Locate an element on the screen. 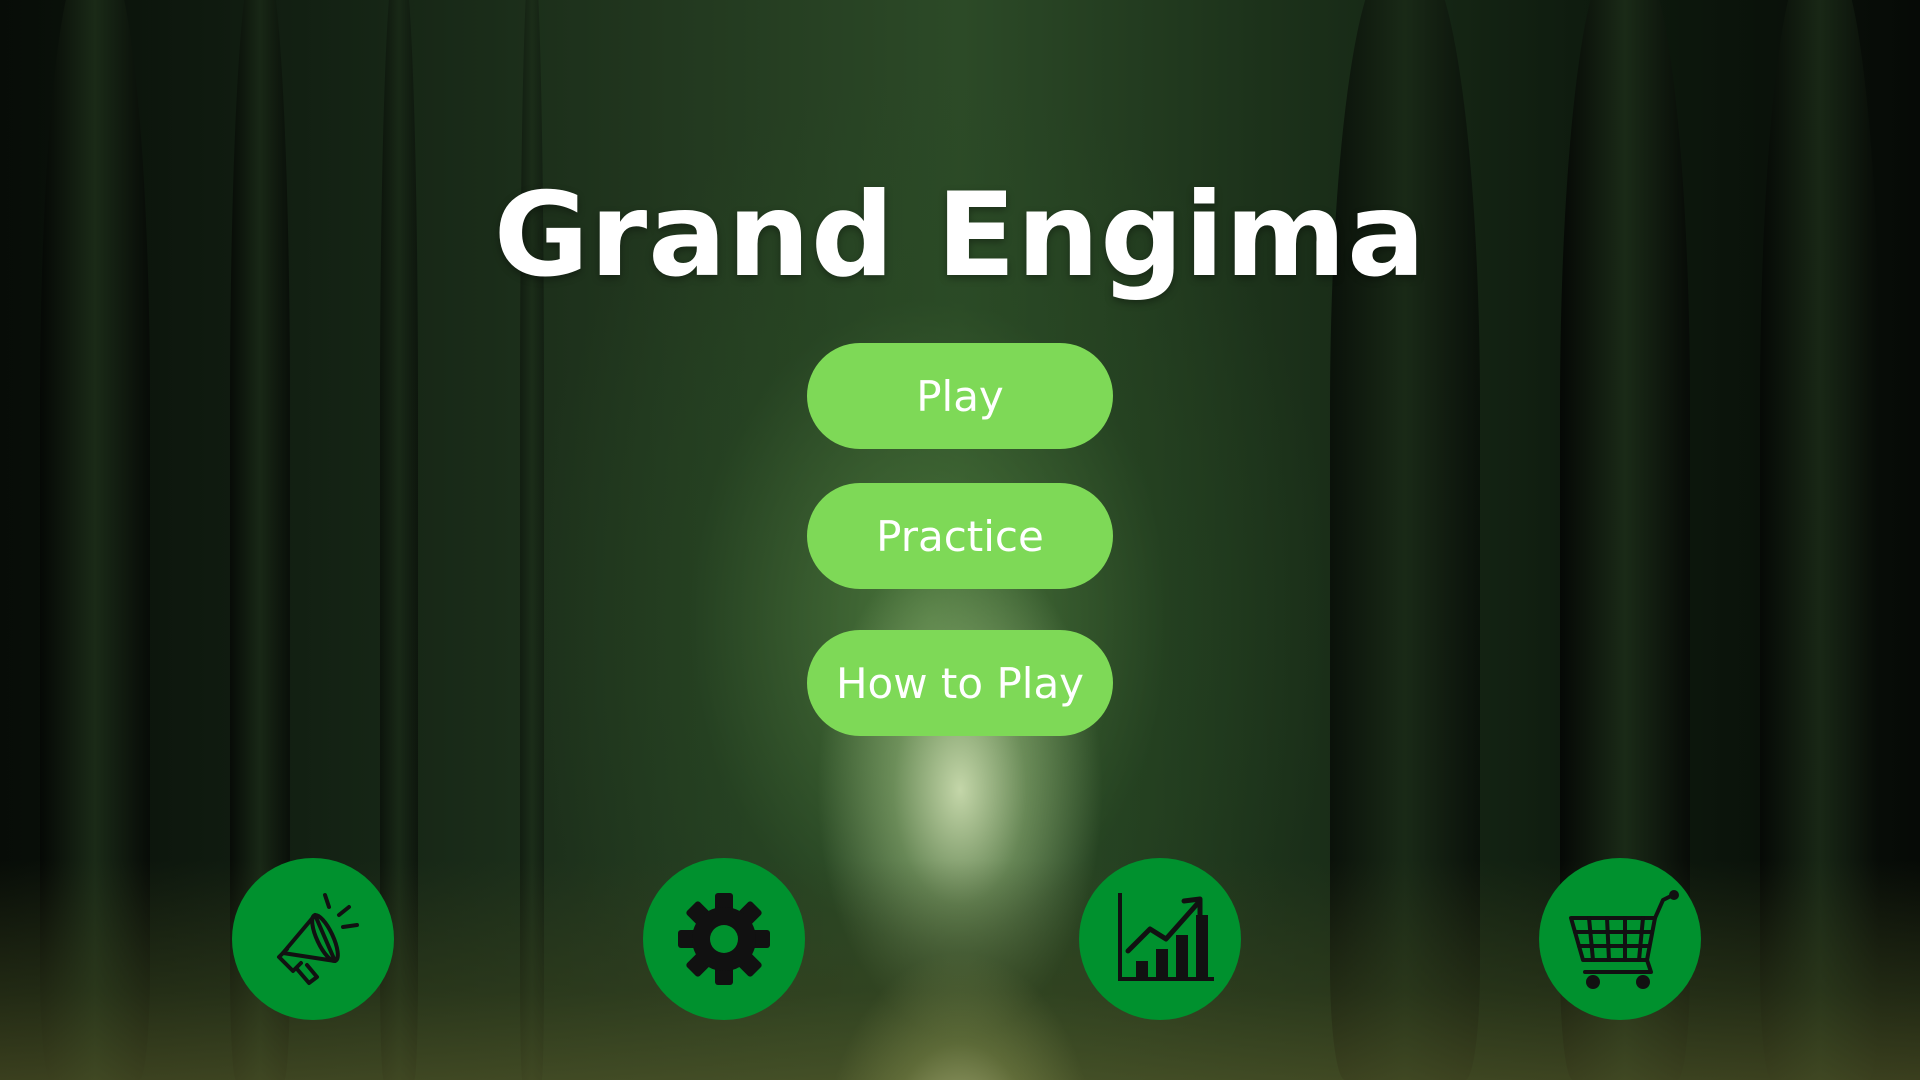  gear-icon is located at coordinates (724, 939).